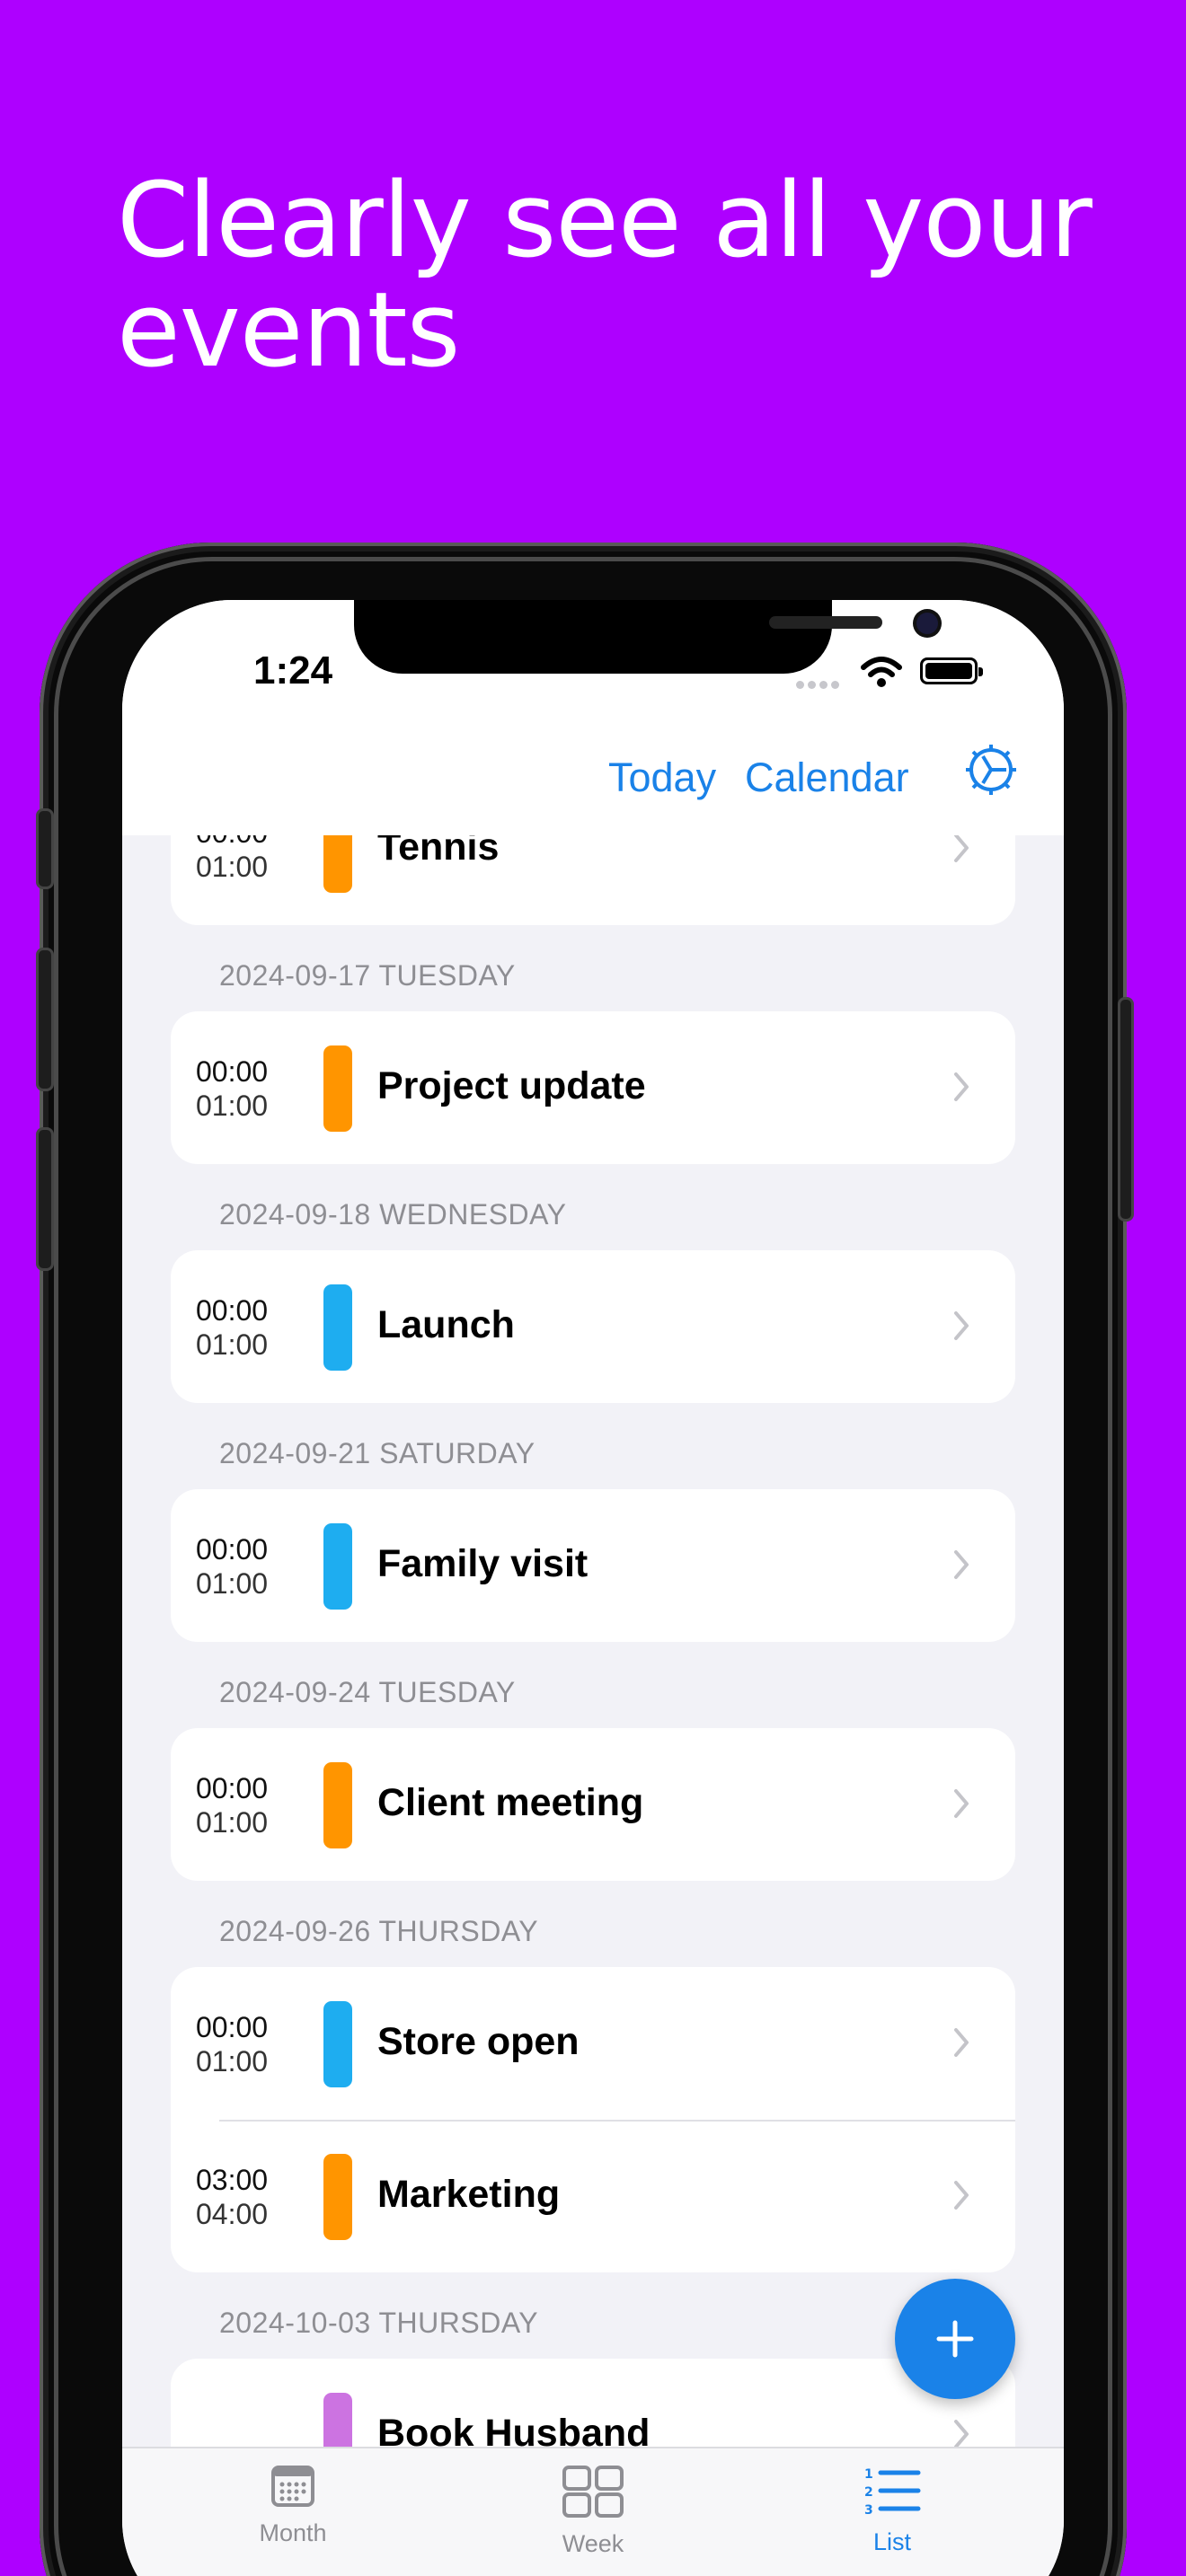 The image size is (1186, 2576). I want to click on speaker-grille, so click(825, 622).